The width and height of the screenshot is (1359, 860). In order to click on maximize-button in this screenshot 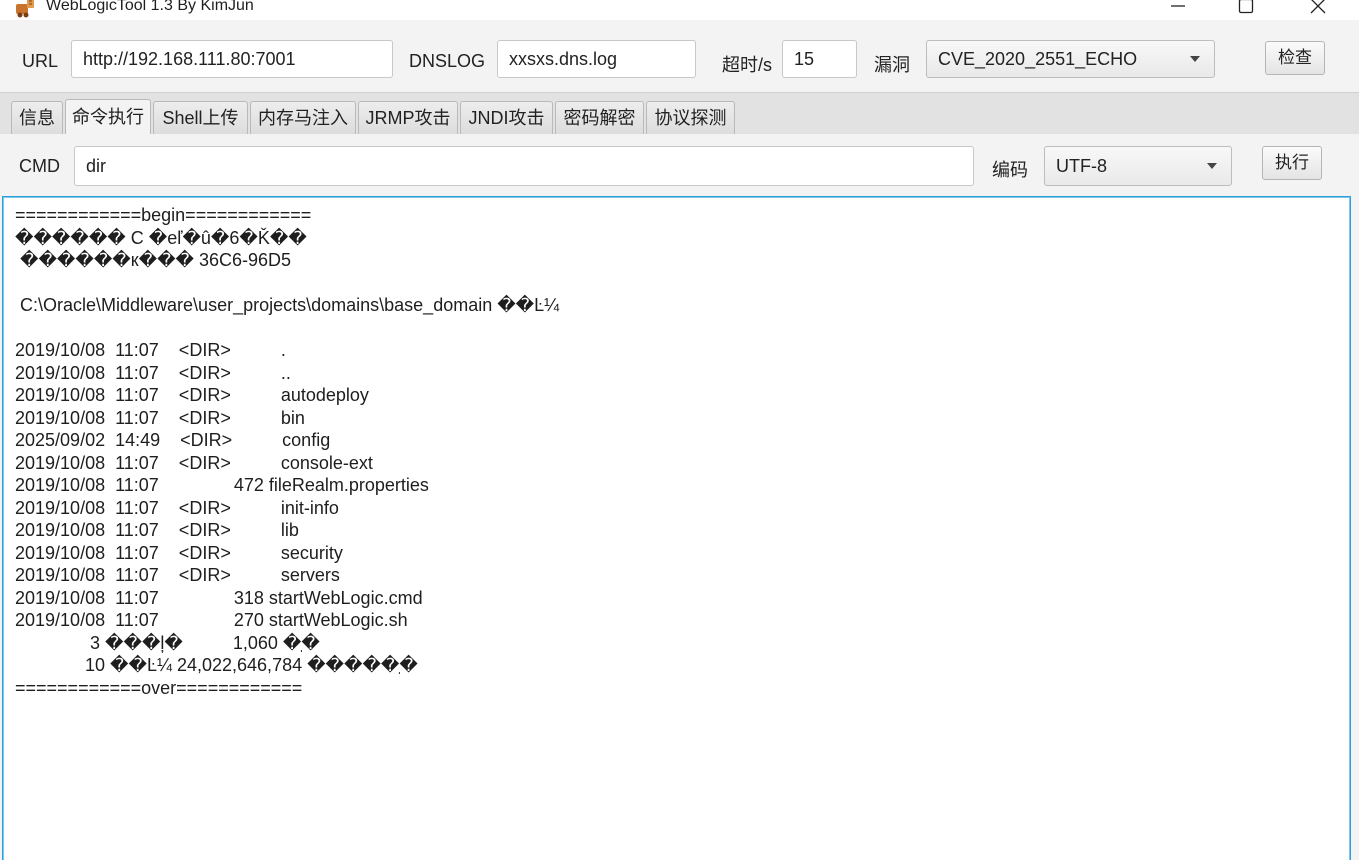, I will do `click(1246, 10)`.